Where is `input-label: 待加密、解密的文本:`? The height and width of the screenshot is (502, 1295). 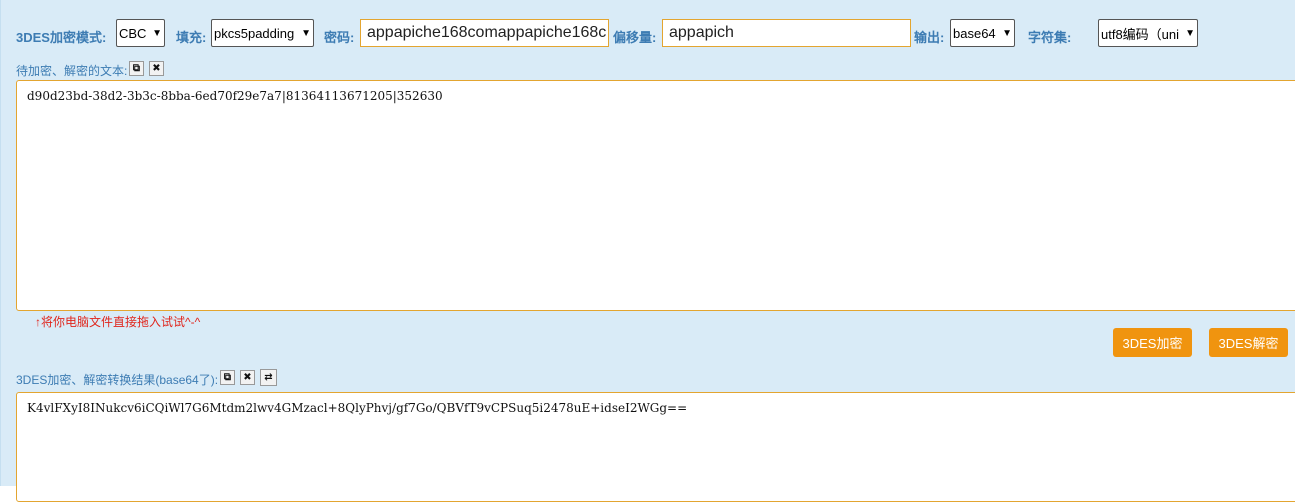 input-label: 待加密、解密的文本: is located at coordinates (72, 71).